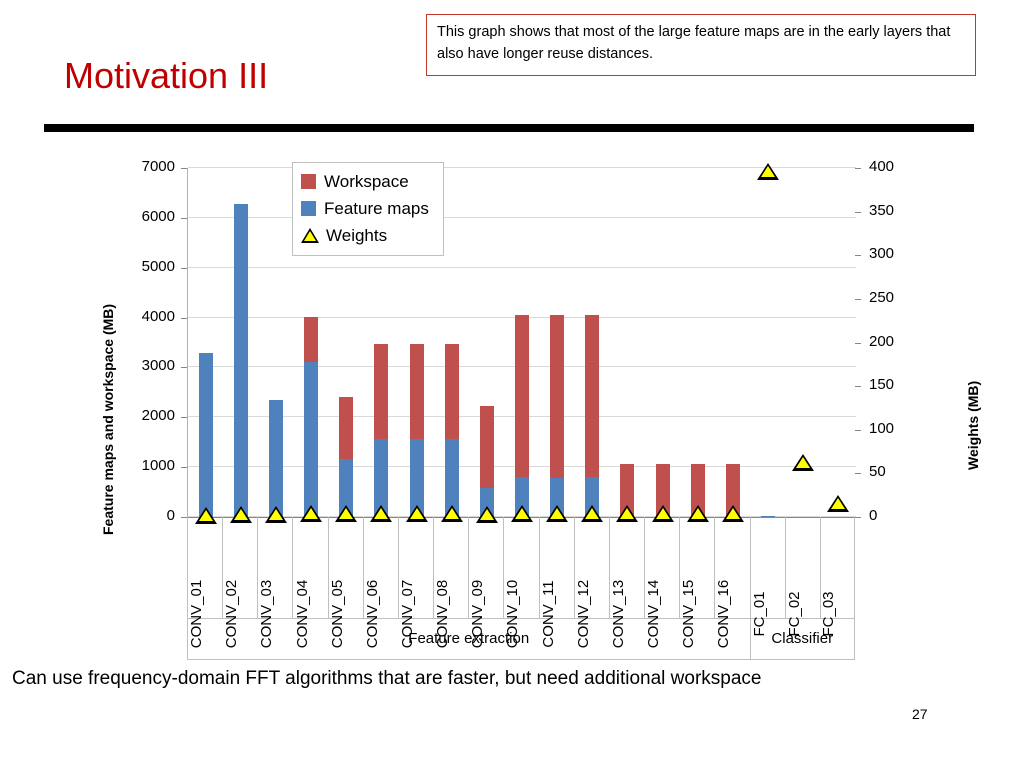 The image size is (1024, 768). I want to click on x-axis-category-cell: CONV_01, so click(204, 582).